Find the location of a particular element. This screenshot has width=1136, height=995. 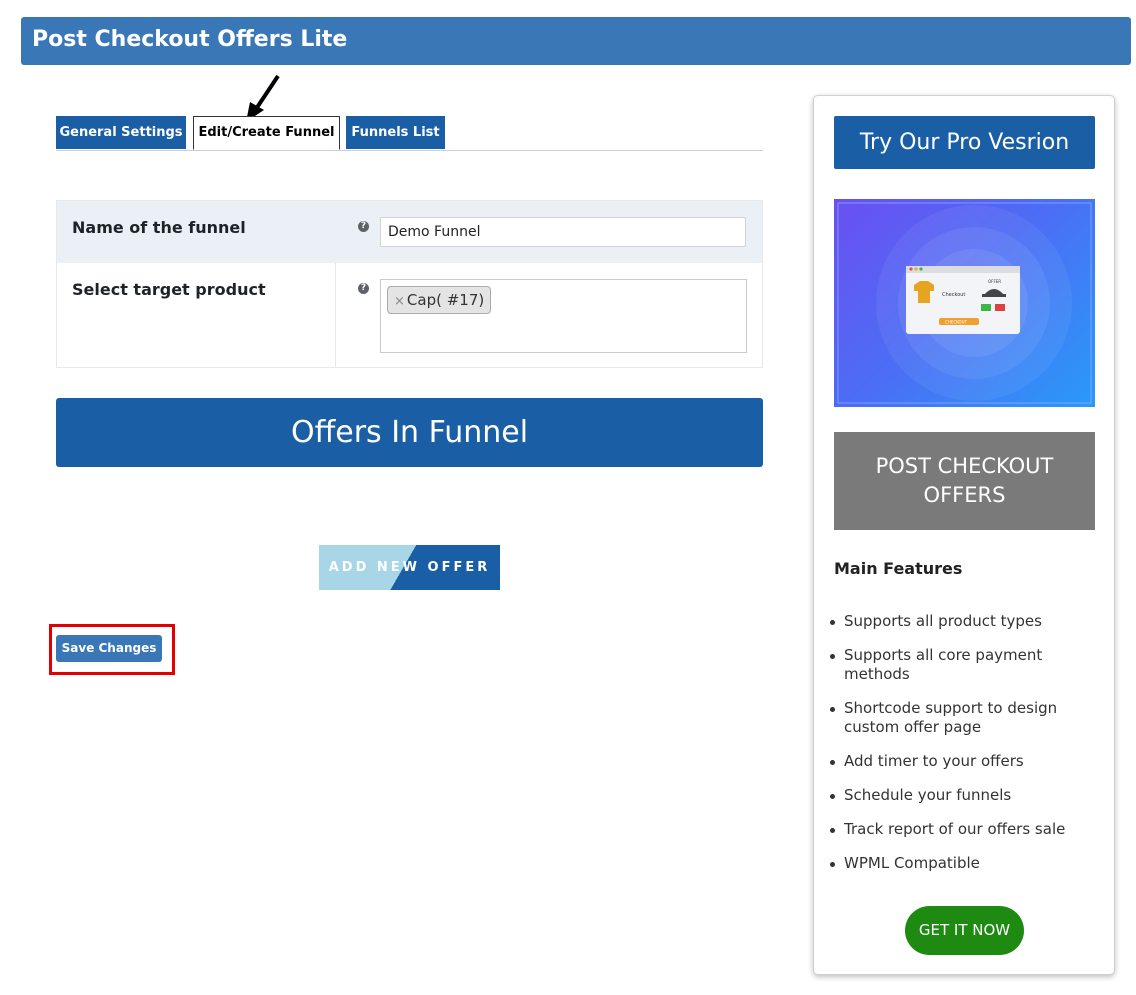

promo-illustration-graphic: Checkout OFFER CHECKOUT is located at coordinates (964, 303).